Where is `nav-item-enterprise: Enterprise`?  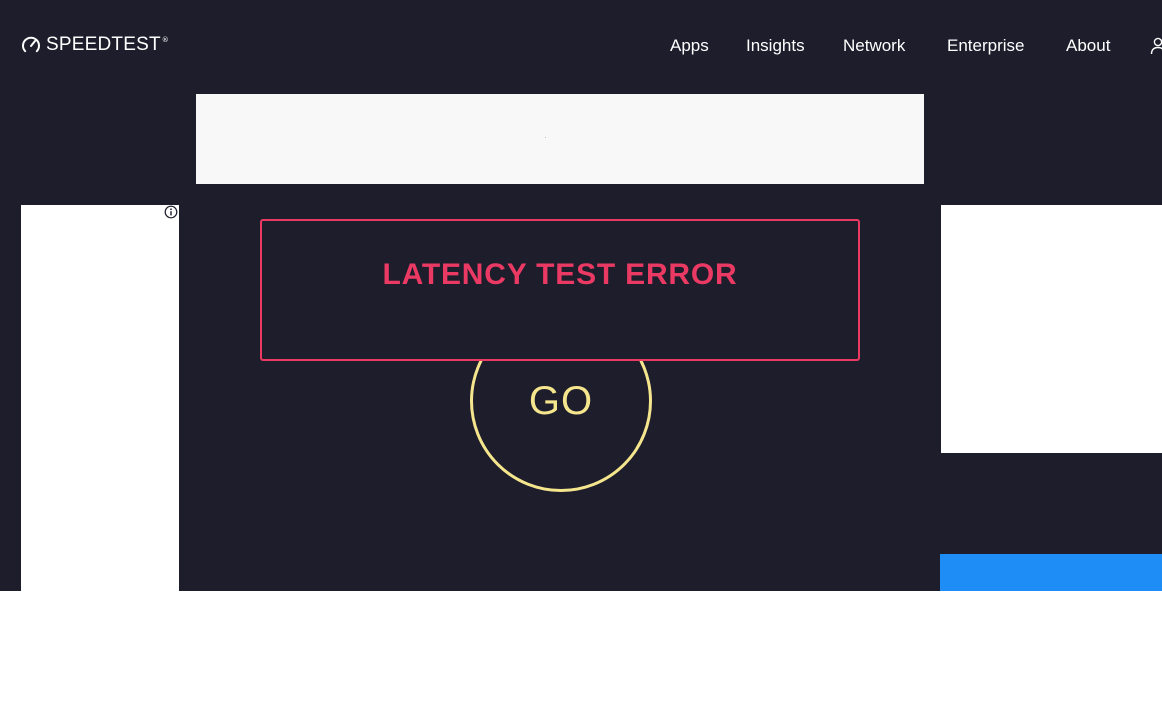 nav-item-enterprise: Enterprise is located at coordinates (985, 46).